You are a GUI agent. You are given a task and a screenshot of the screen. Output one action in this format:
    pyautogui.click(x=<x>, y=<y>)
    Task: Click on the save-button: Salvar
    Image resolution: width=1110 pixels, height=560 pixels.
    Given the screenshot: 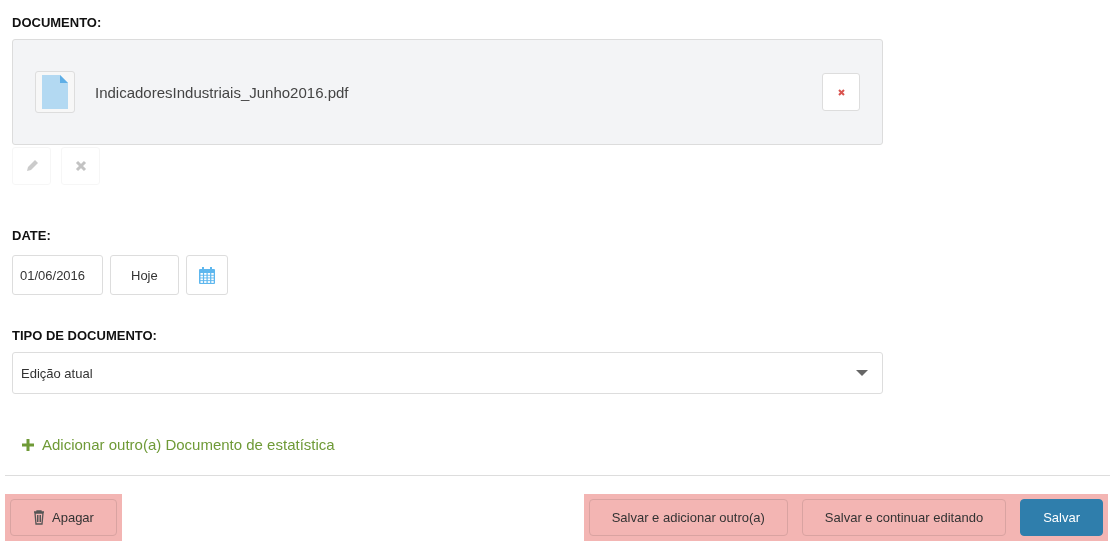 What is the action you would take?
    pyautogui.click(x=1061, y=517)
    